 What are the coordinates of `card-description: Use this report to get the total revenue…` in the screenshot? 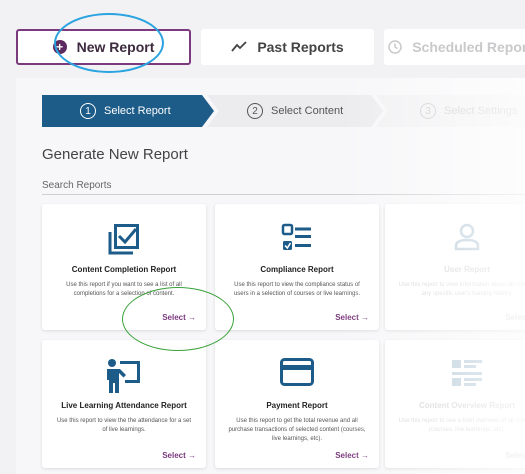 It's located at (297, 430).